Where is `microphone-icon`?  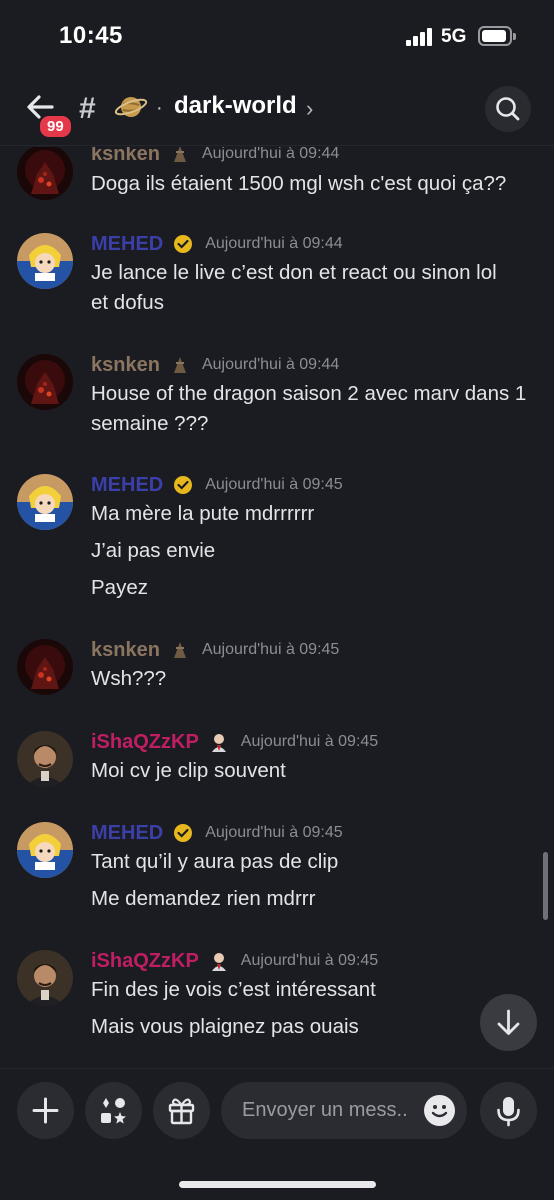 microphone-icon is located at coordinates (508, 1112).